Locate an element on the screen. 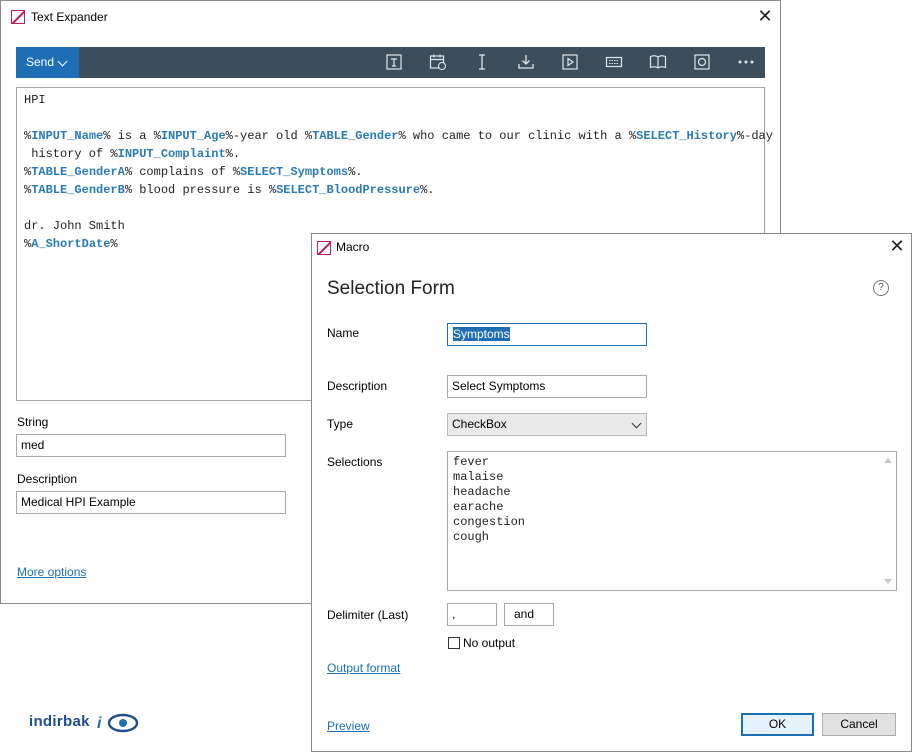  help-icon: ? is located at coordinates (881, 288).